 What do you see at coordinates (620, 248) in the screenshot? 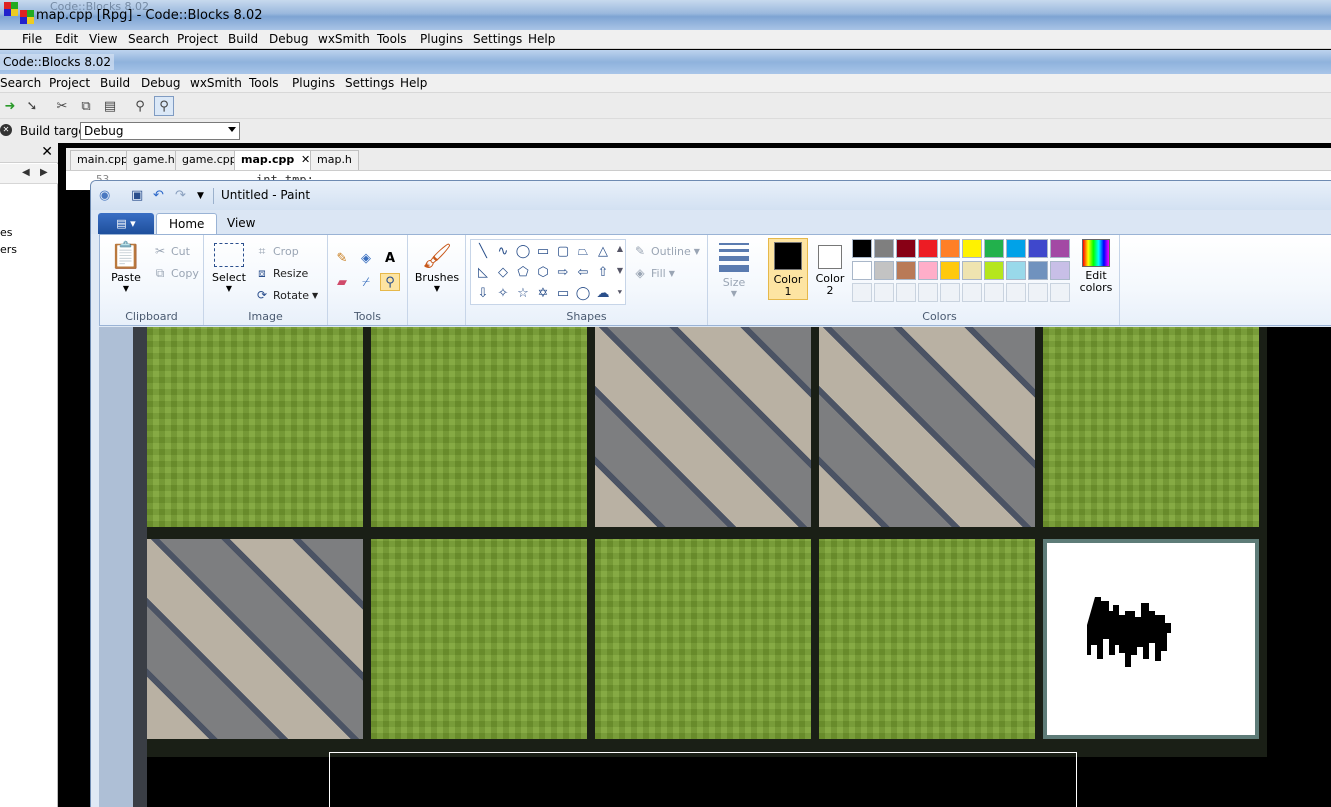
I see `scroll-up-icon: ▲` at bounding box center [620, 248].